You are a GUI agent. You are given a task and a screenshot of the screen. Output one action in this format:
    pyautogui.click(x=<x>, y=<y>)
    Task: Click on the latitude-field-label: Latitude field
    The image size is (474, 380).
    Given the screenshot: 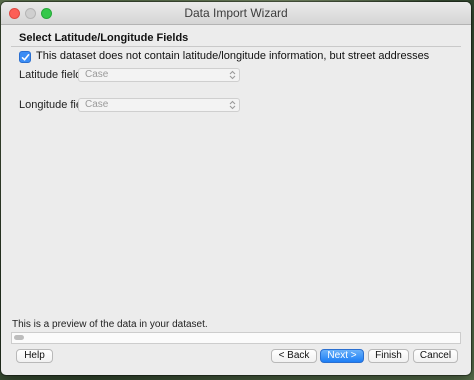 What is the action you would take?
    pyautogui.click(x=50, y=75)
    